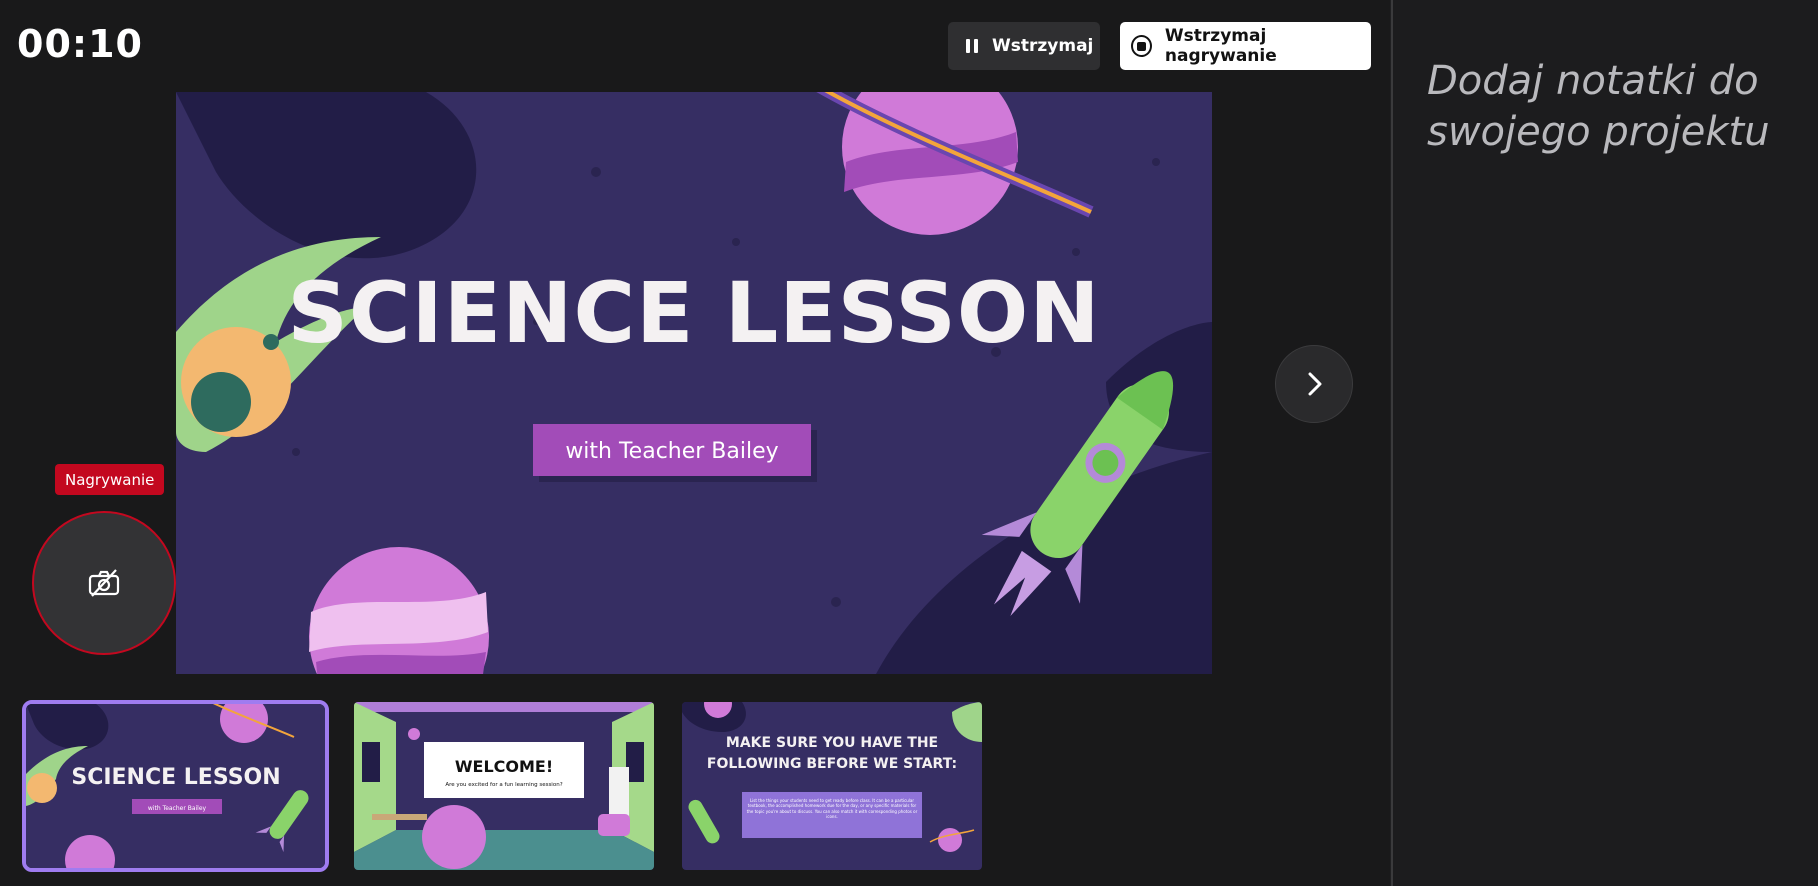 The image size is (1818, 886). Describe the element at coordinates (80, 44) in the screenshot. I see `recording-timer: 00:10` at that location.